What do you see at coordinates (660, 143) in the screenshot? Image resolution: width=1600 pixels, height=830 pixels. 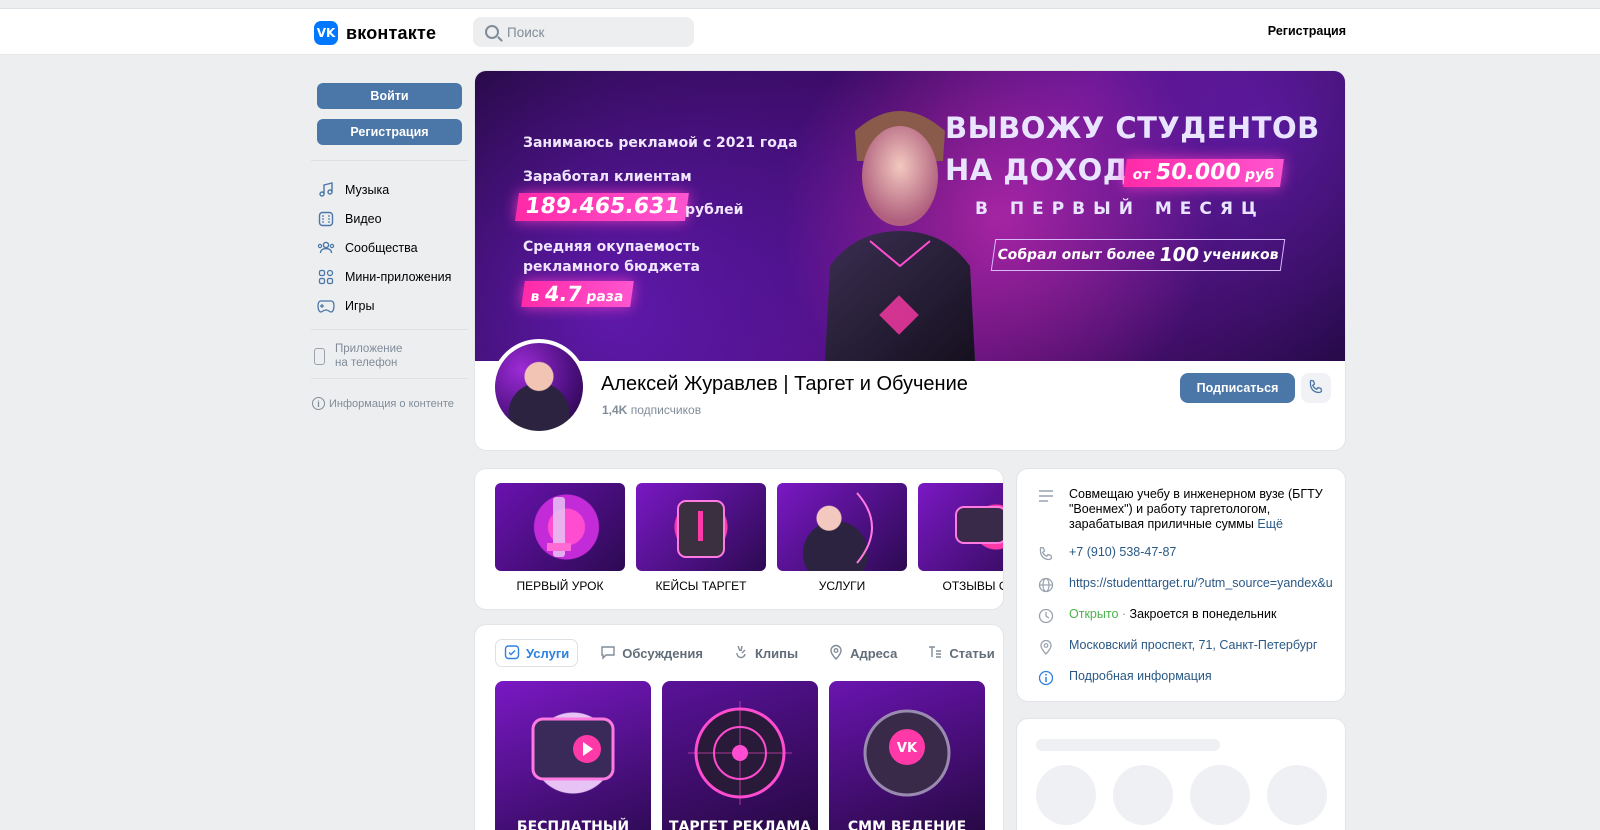 I see `cover-text-since: Занимаюсь рекламой с 2021 года` at bounding box center [660, 143].